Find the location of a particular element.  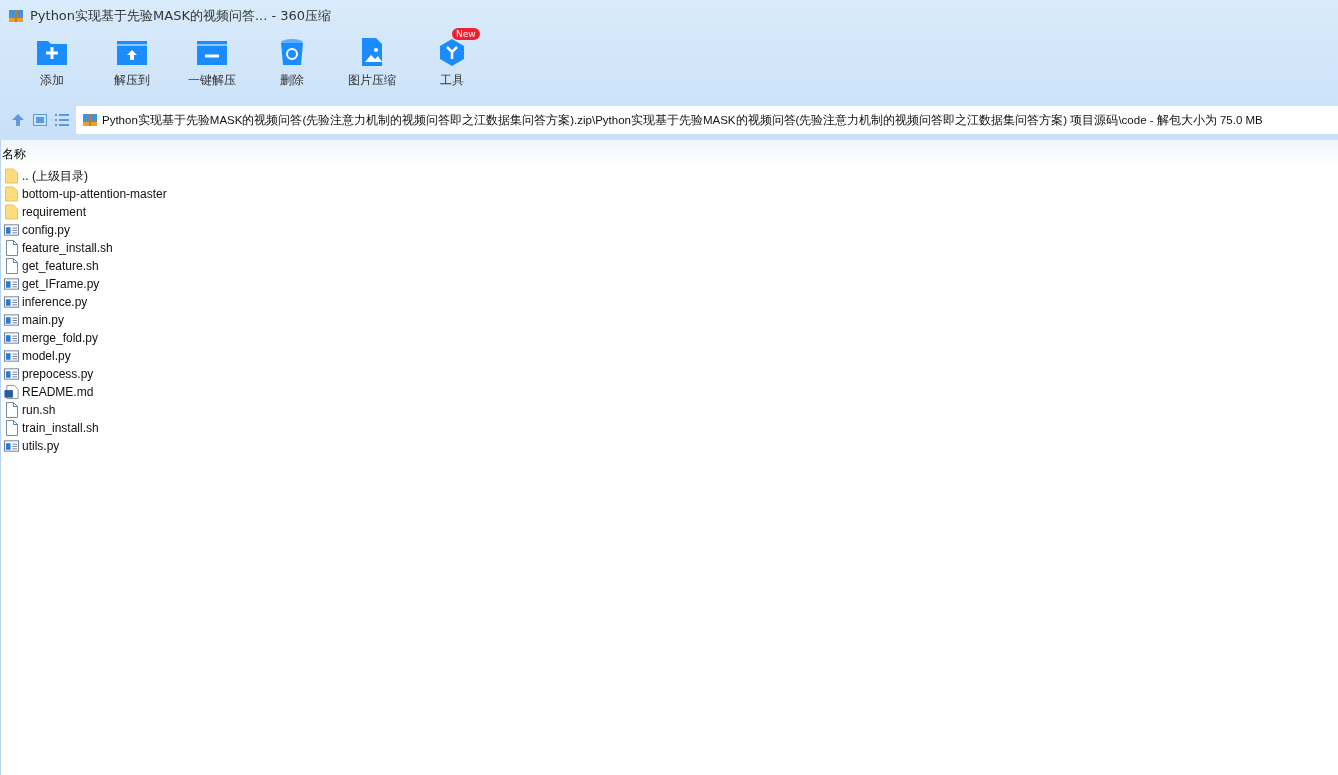

file-name: get_IFrame.py is located at coordinates (61, 284).